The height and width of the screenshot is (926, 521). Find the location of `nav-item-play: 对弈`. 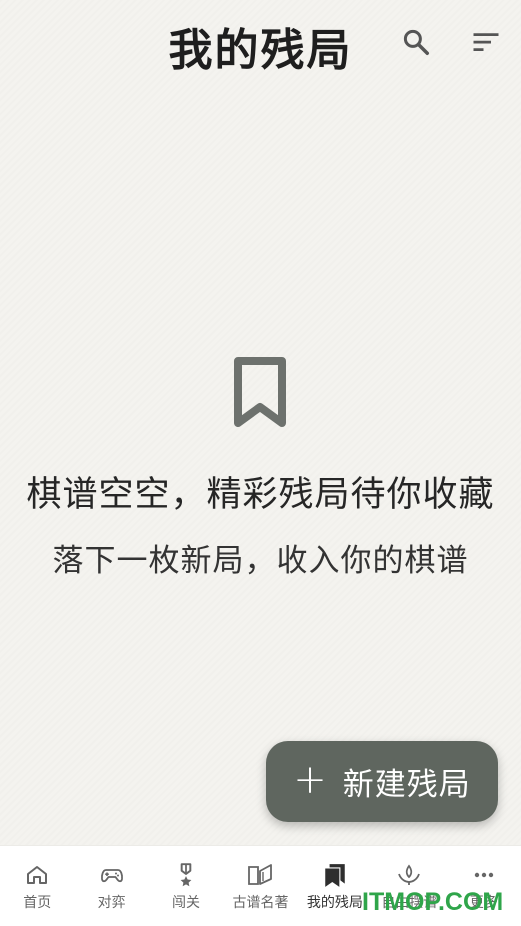

nav-item-play: 对弈 is located at coordinates (111, 886).